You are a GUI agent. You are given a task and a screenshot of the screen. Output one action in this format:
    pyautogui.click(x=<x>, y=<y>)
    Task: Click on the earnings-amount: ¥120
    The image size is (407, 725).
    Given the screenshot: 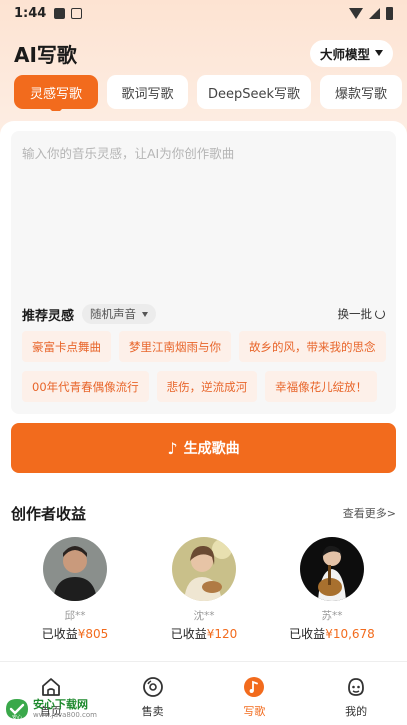 What is the action you would take?
    pyautogui.click(x=222, y=634)
    